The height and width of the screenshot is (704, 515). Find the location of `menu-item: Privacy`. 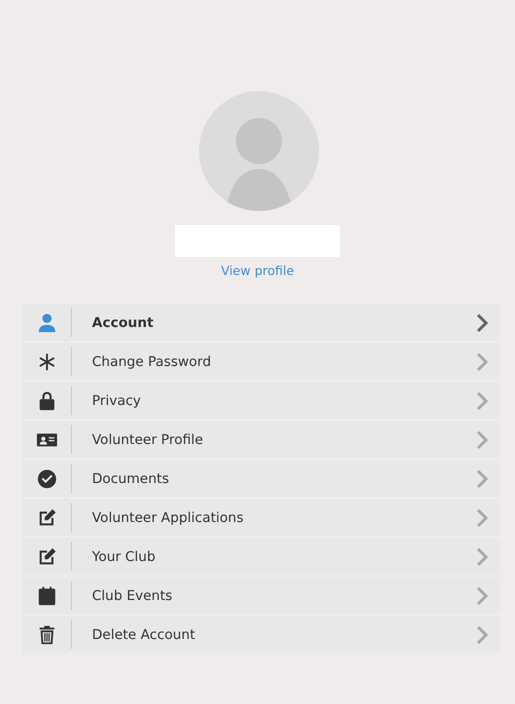

menu-item: Privacy is located at coordinates (261, 400).